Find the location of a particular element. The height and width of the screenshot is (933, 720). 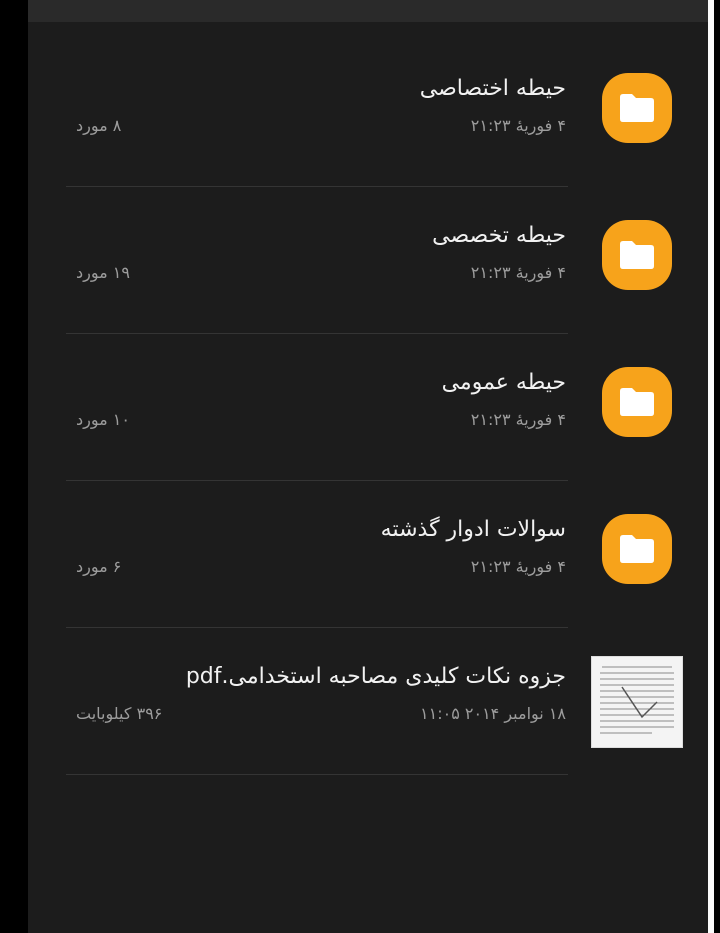

screen-edge is located at coordinates (711, 466).